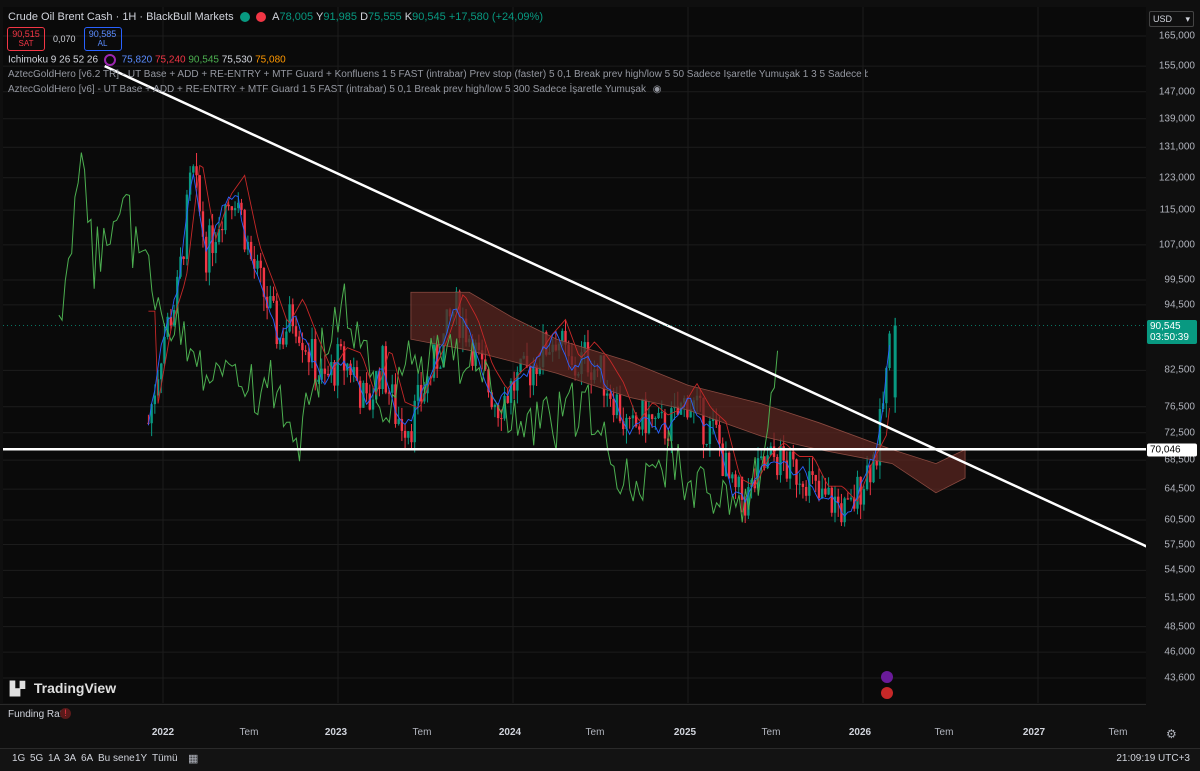 The width and height of the screenshot is (1200, 771). I want to click on ohlc-close: K90,545, so click(425, 17).